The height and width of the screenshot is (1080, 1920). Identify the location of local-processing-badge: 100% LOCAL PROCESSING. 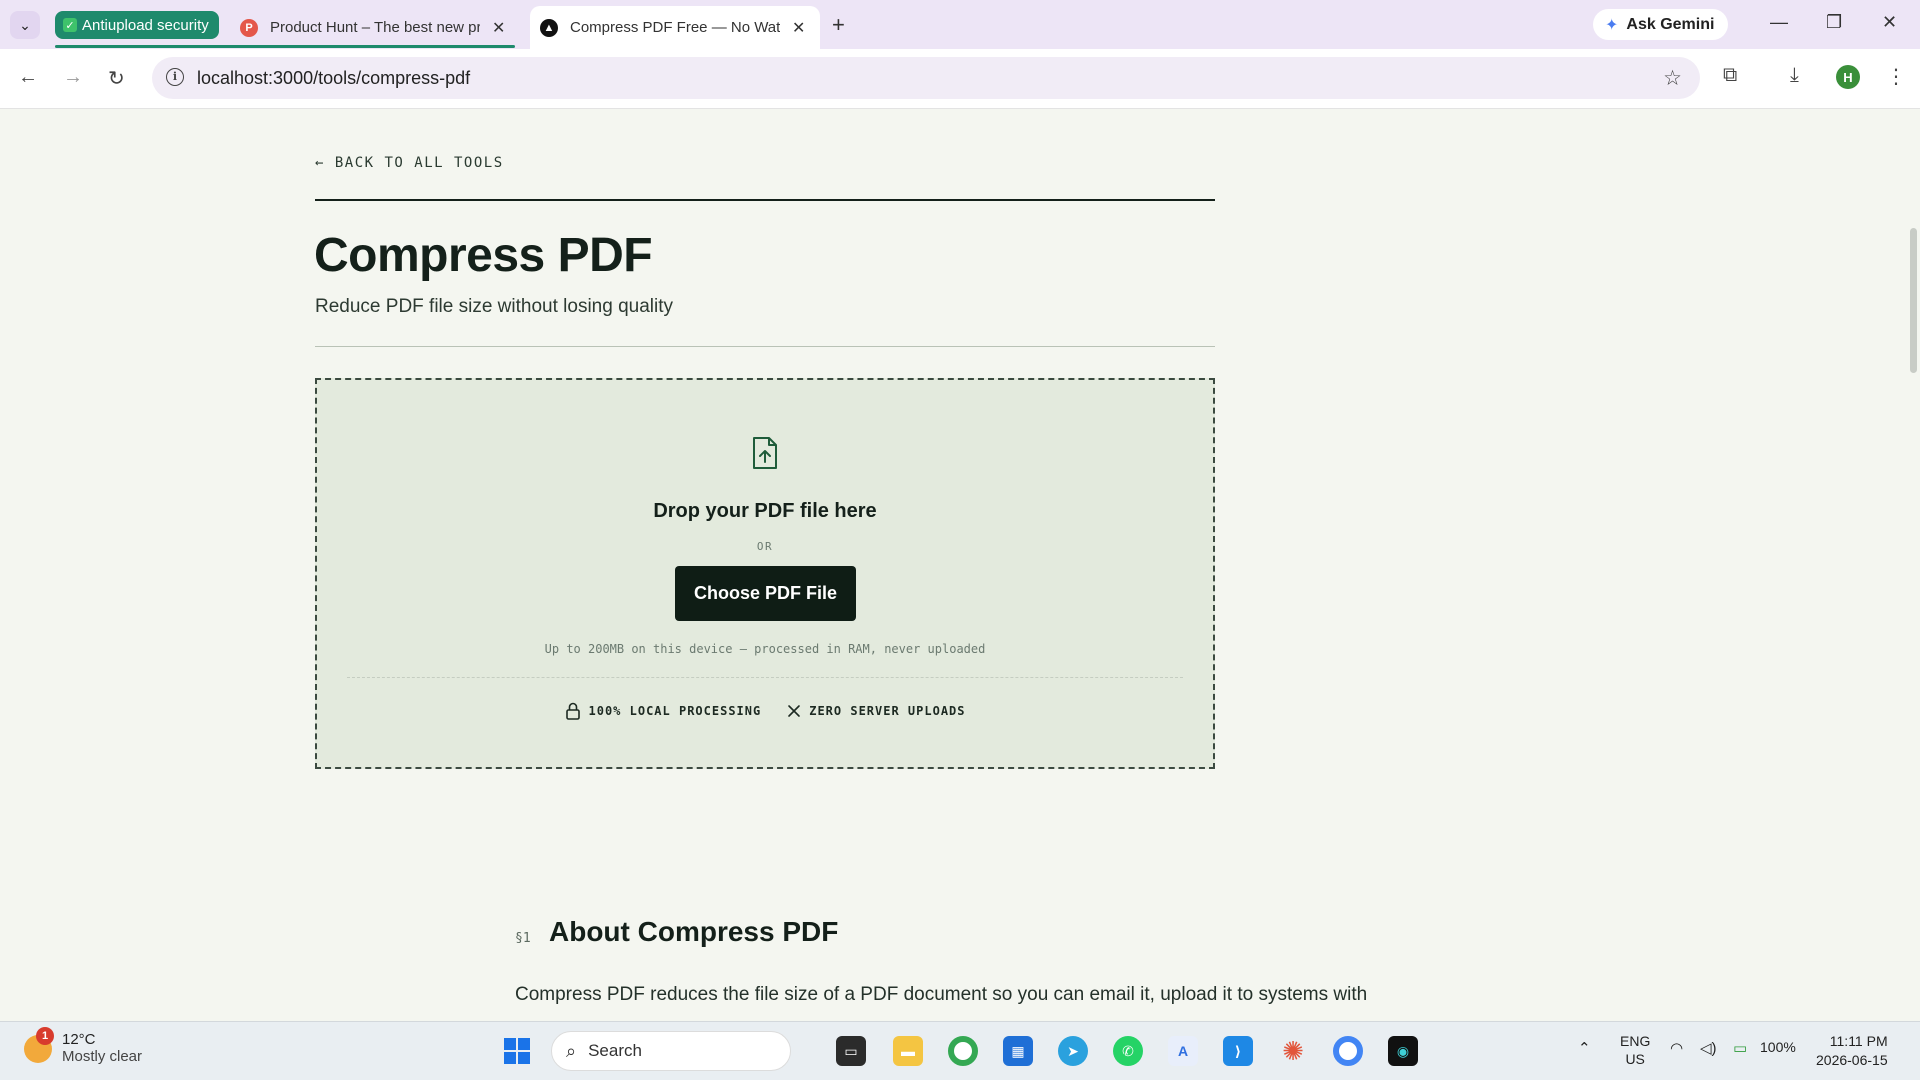
(663, 711).